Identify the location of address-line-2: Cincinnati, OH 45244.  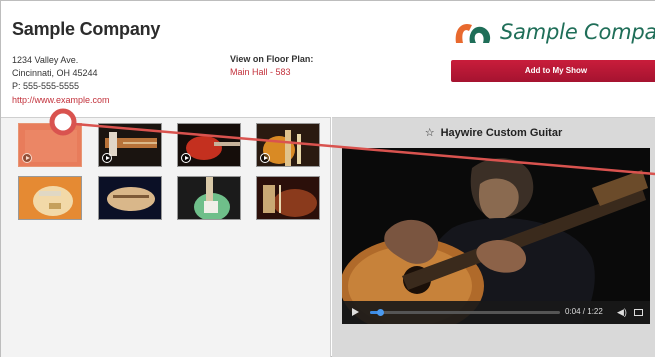
(55, 73).